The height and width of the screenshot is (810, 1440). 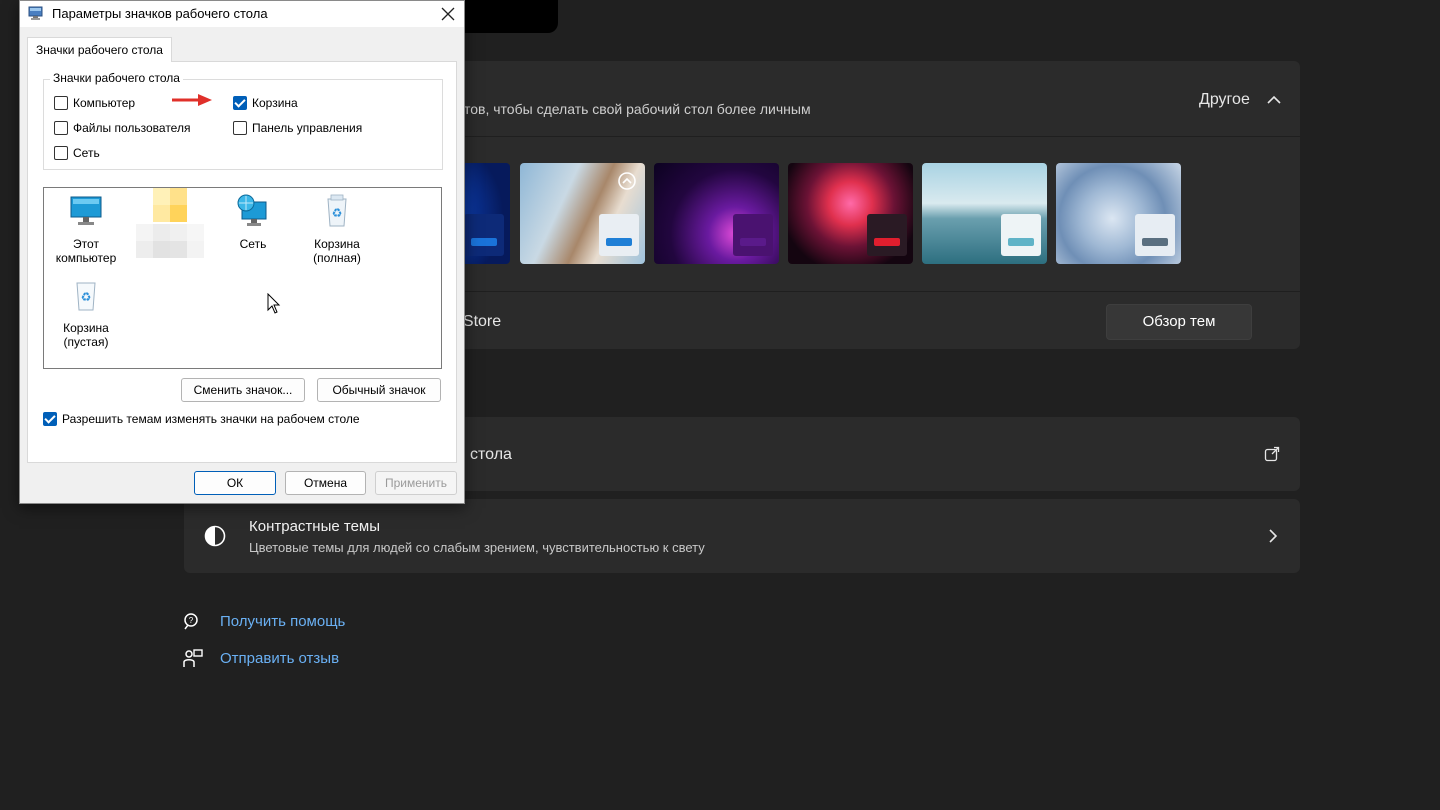 What do you see at coordinates (379, 390) in the screenshot?
I see `default-icon-button: Обычный значок` at bounding box center [379, 390].